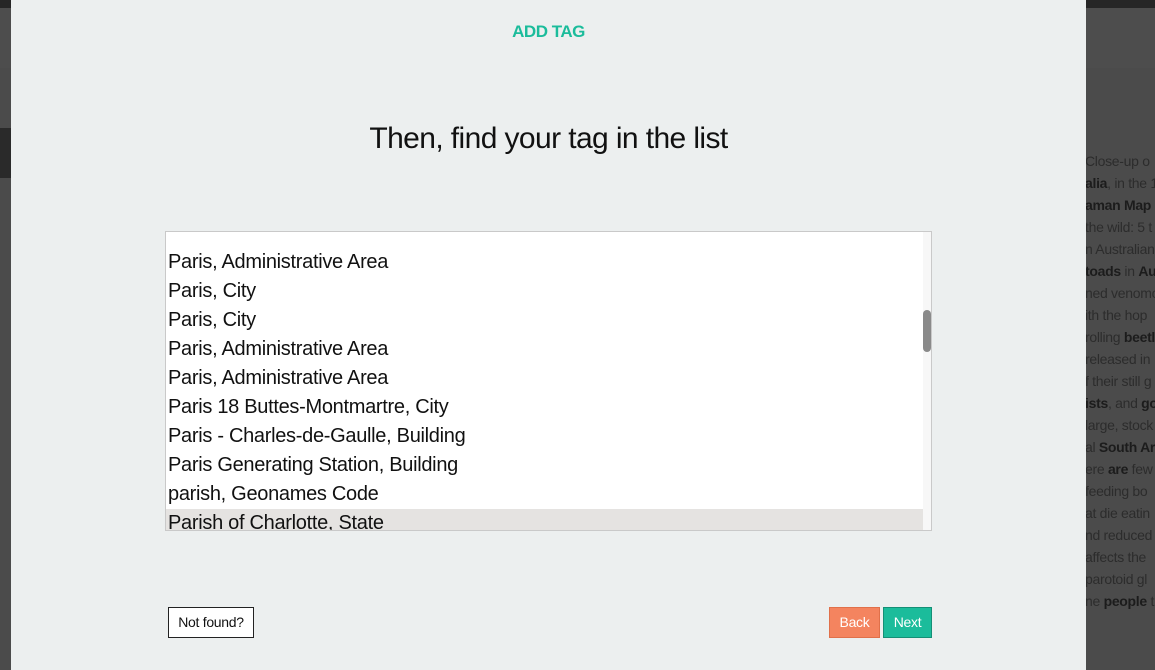  What do you see at coordinates (1116, 557) in the screenshot?
I see `background-text-fragment: affects the` at bounding box center [1116, 557].